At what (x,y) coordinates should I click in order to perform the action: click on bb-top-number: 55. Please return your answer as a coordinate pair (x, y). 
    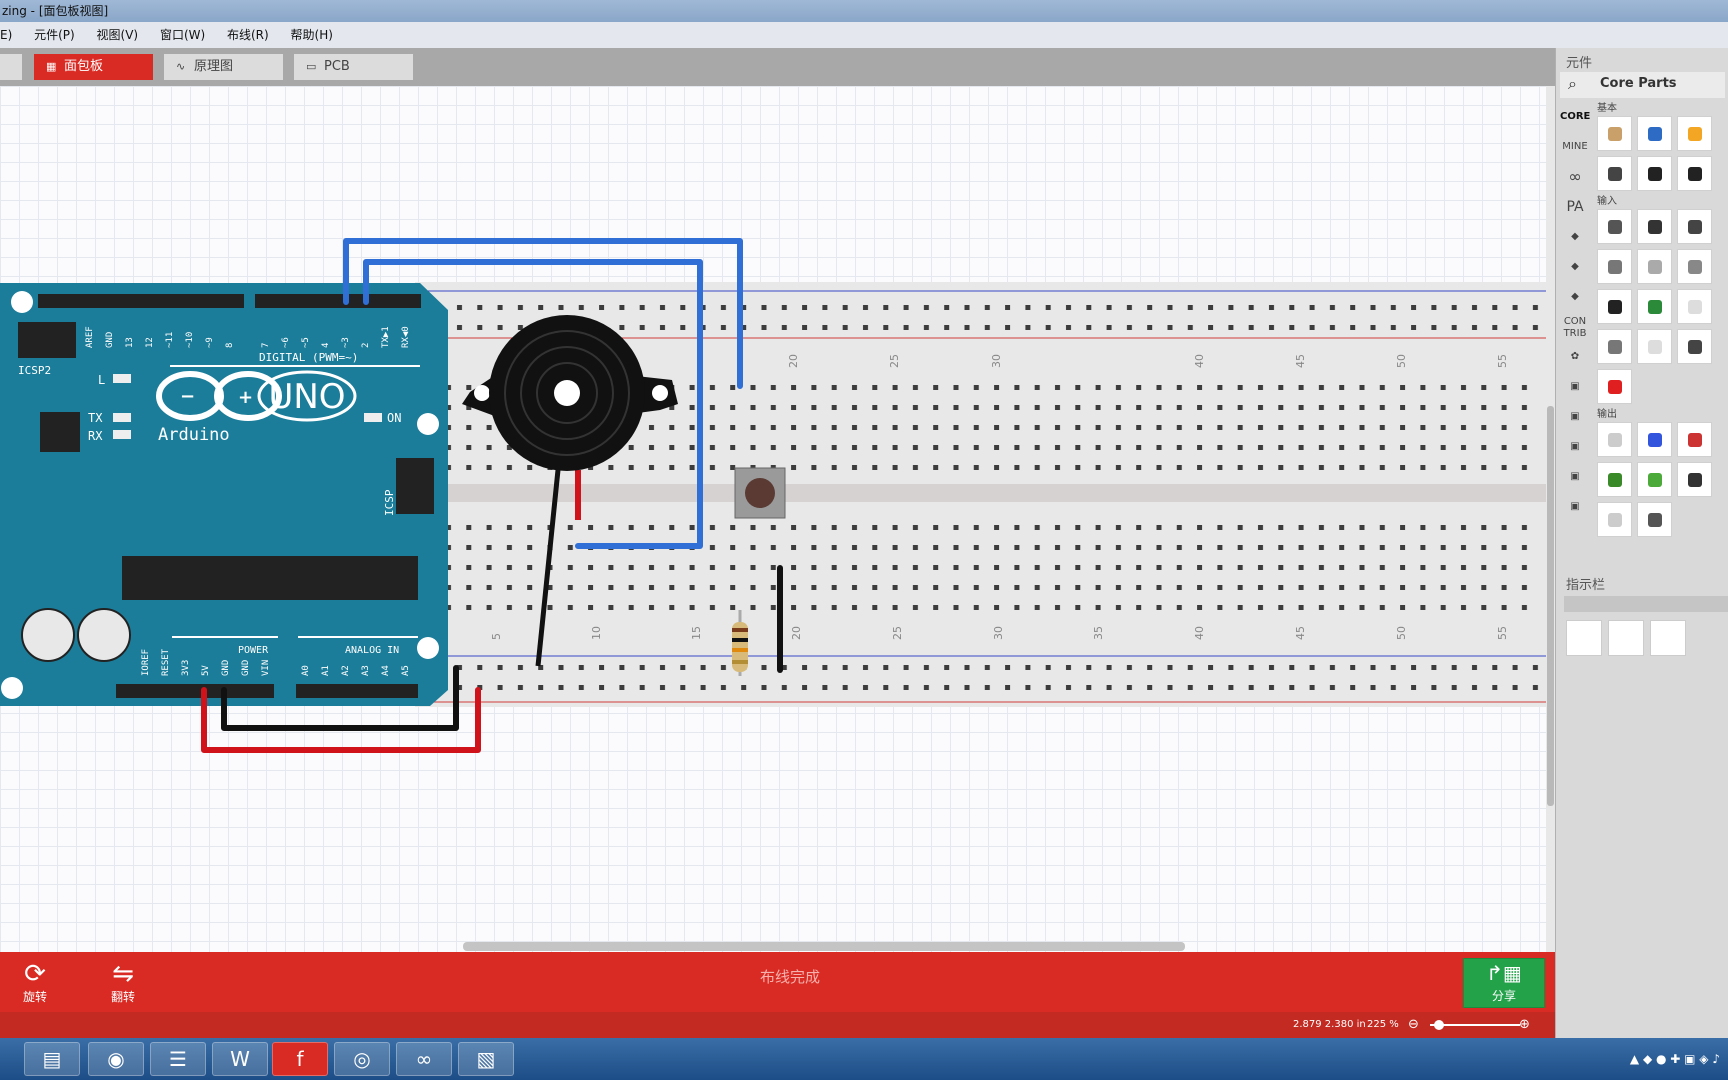
    Looking at the image, I should click on (1502, 361).